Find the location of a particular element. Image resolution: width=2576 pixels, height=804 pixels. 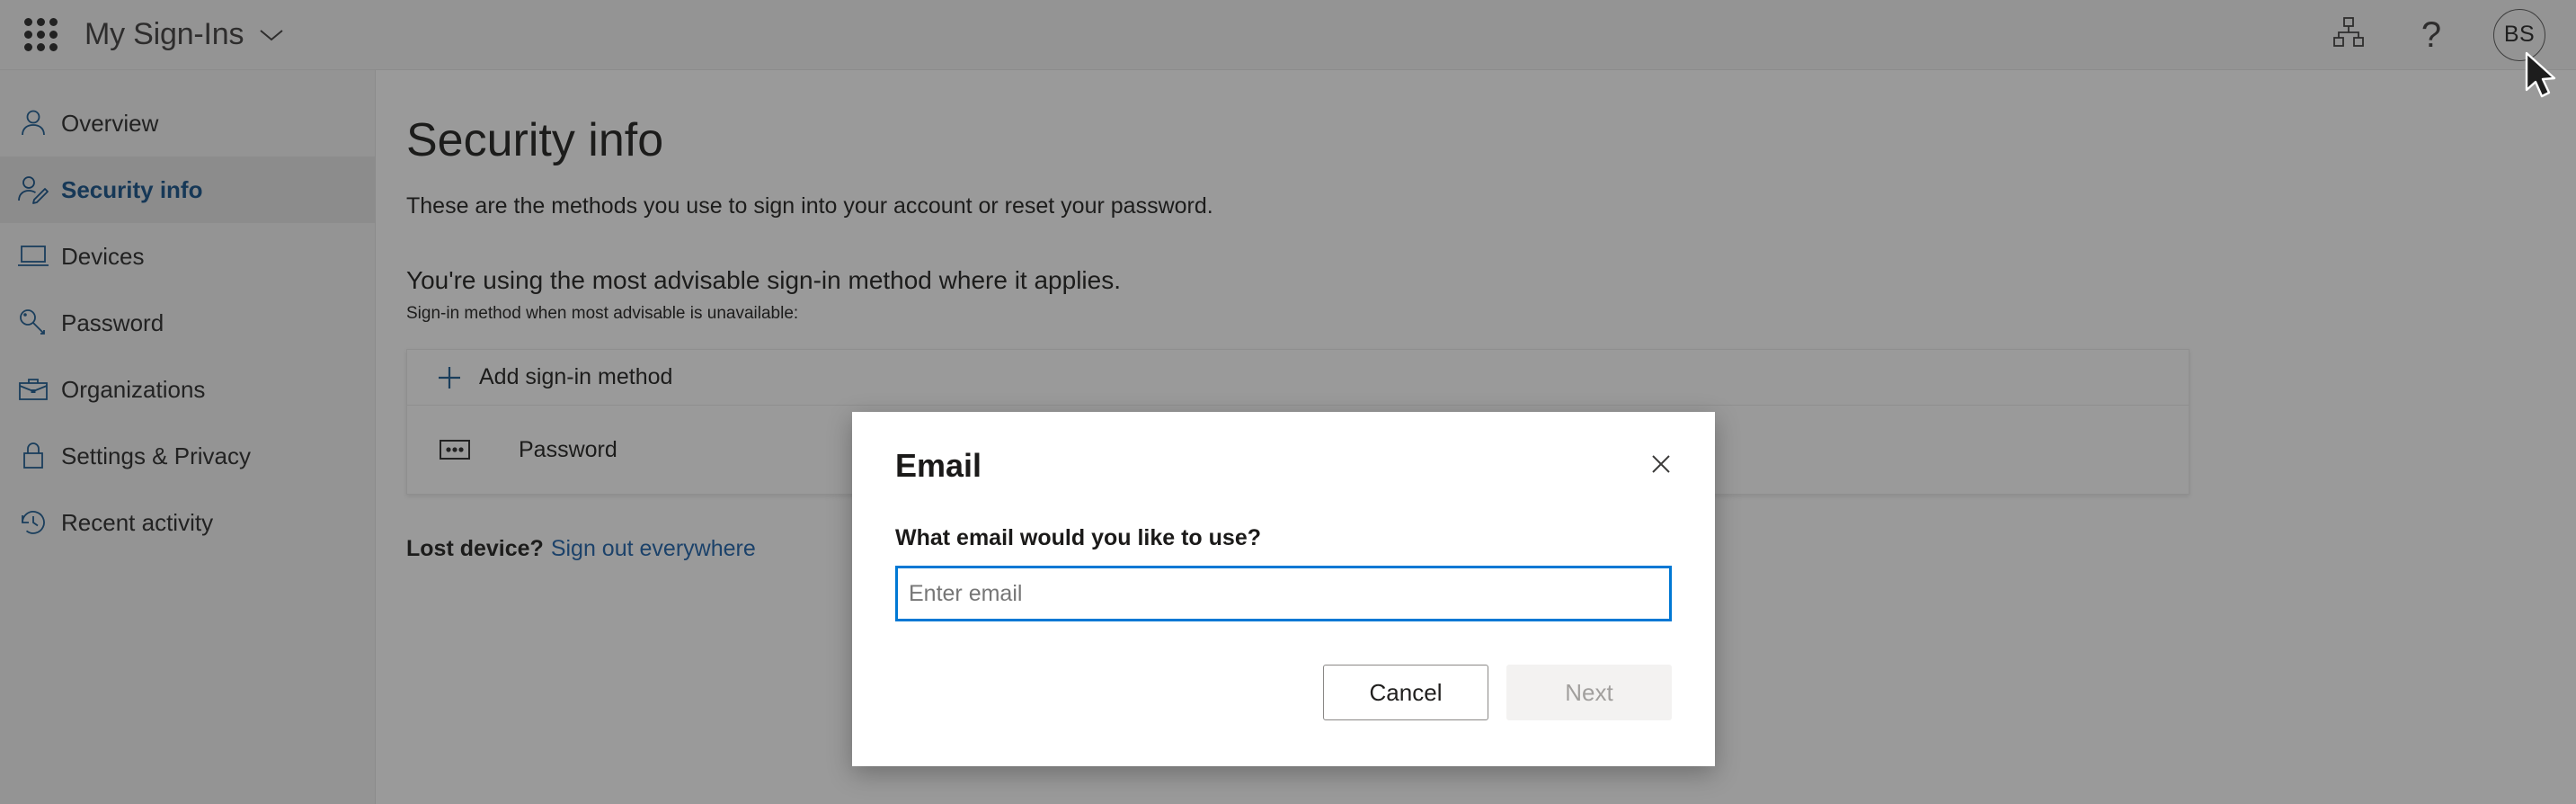

dialog-title: Email is located at coordinates (938, 465).